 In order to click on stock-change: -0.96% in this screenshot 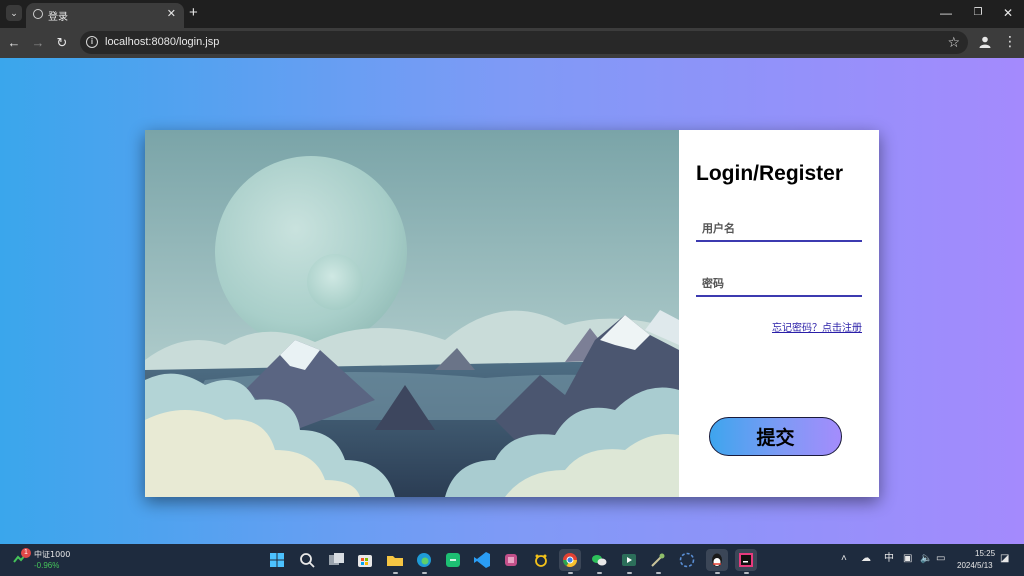, I will do `click(47, 565)`.